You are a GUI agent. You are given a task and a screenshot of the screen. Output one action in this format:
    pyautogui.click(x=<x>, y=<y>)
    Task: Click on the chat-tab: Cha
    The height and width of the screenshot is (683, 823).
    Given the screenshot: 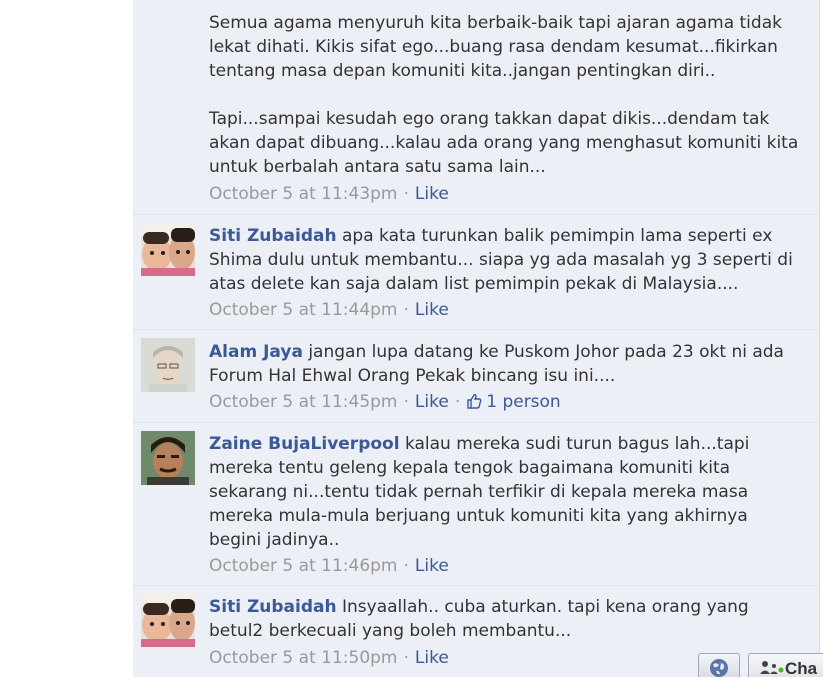 What is the action you would take?
    pyautogui.click(x=785, y=665)
    